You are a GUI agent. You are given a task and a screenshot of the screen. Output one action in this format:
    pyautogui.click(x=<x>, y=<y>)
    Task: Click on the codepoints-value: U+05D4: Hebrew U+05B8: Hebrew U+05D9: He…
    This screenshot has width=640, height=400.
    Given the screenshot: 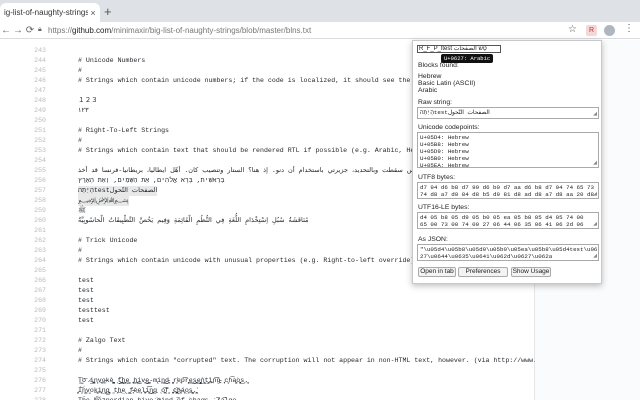 What is the action you would take?
    pyautogui.click(x=444, y=151)
    